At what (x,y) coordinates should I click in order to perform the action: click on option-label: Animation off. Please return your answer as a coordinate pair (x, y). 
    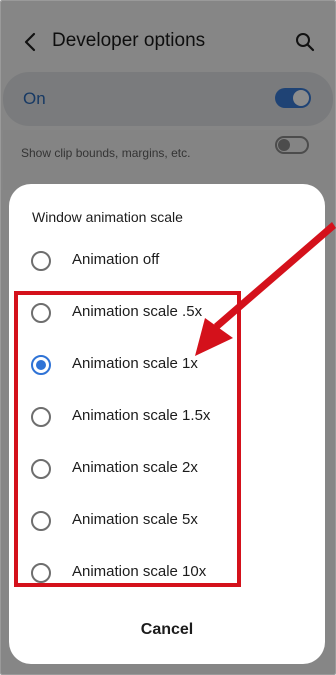
    Looking at the image, I should click on (116, 259).